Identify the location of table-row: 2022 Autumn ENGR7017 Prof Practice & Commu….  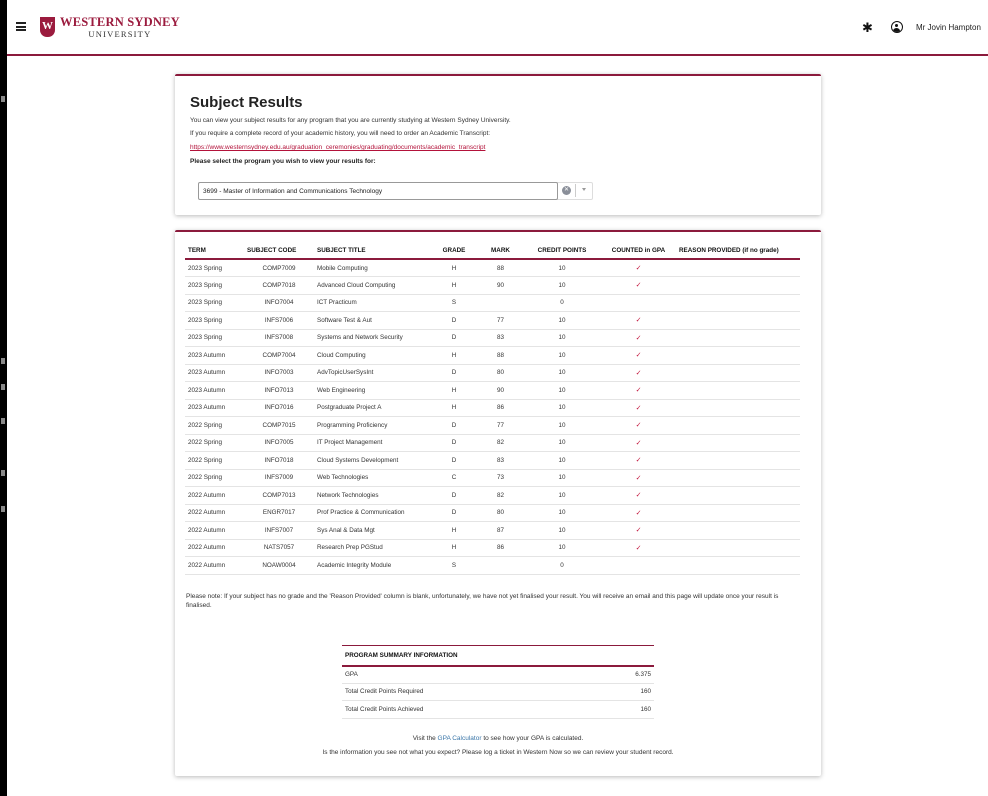
(492, 513).